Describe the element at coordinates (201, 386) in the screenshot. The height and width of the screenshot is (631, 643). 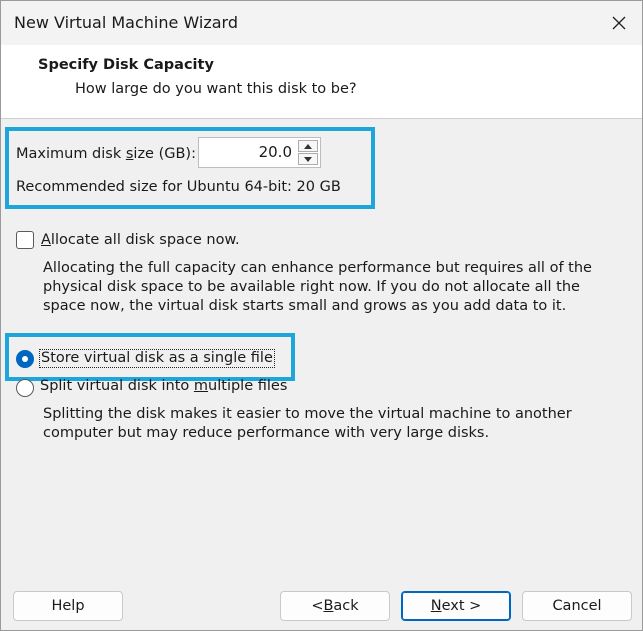
I see `multiple-files-label-accel: m` at that location.